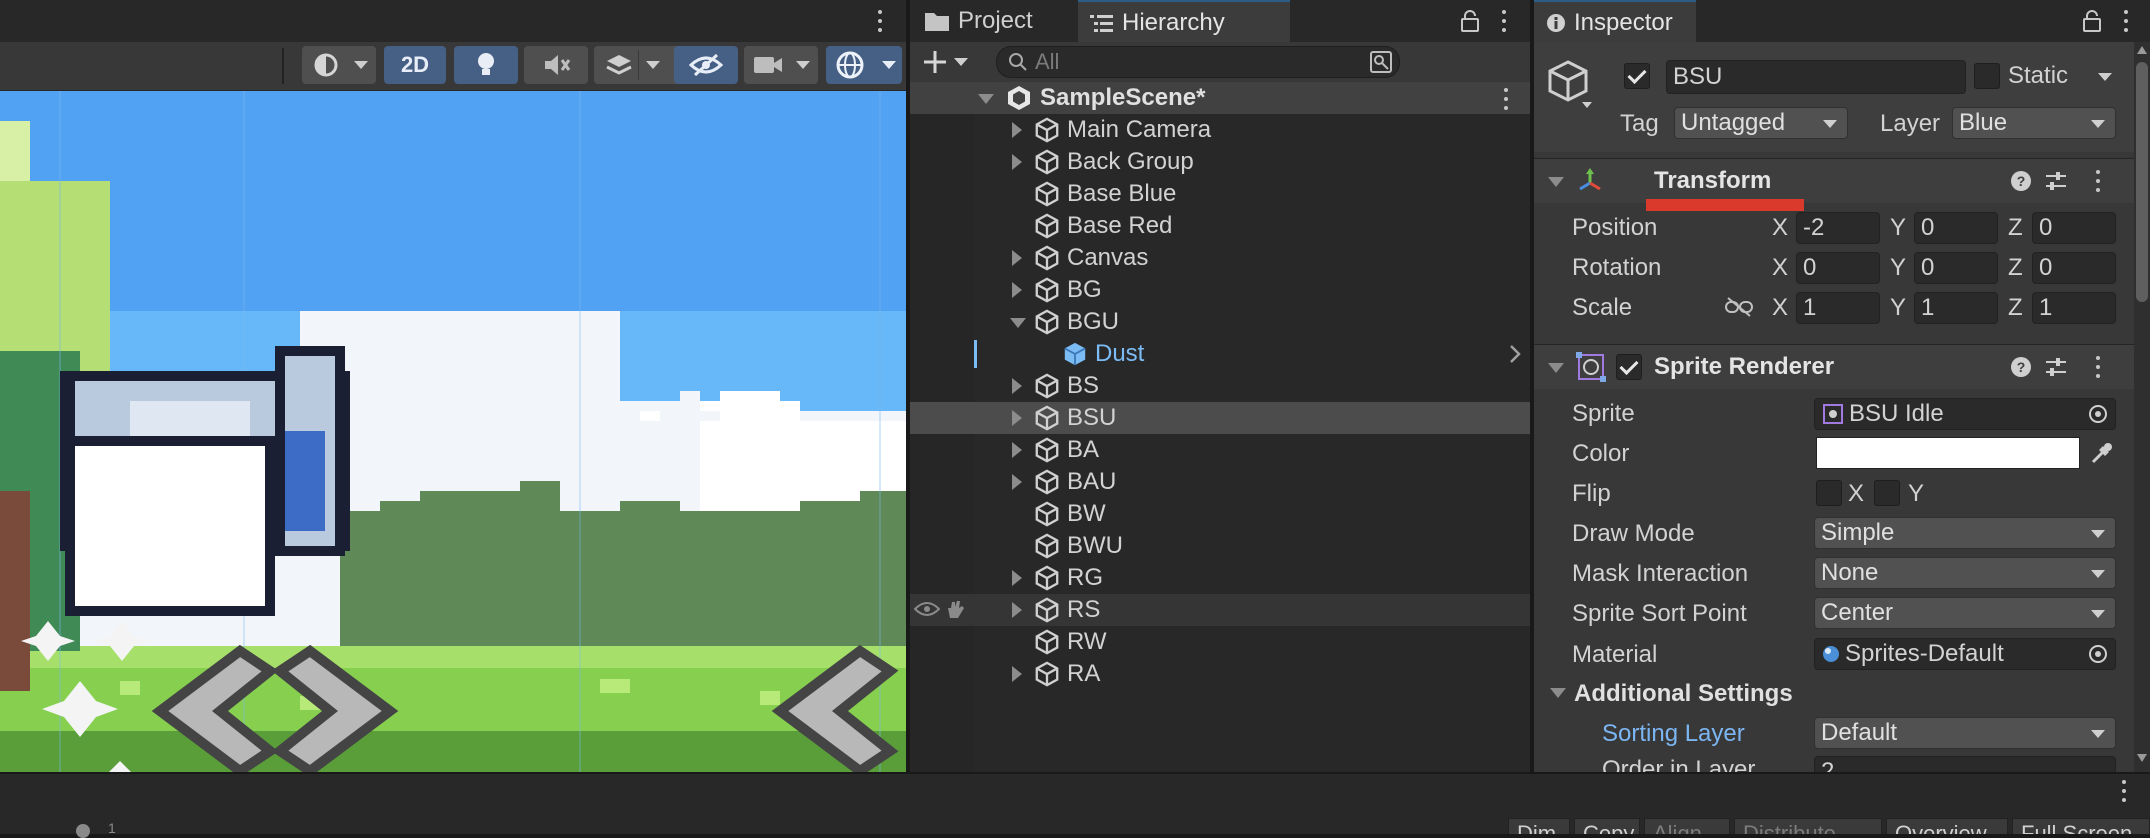 The height and width of the screenshot is (838, 2150). Describe the element at coordinates (1220, 386) in the screenshot. I see `hierarchy-item: BS` at that location.